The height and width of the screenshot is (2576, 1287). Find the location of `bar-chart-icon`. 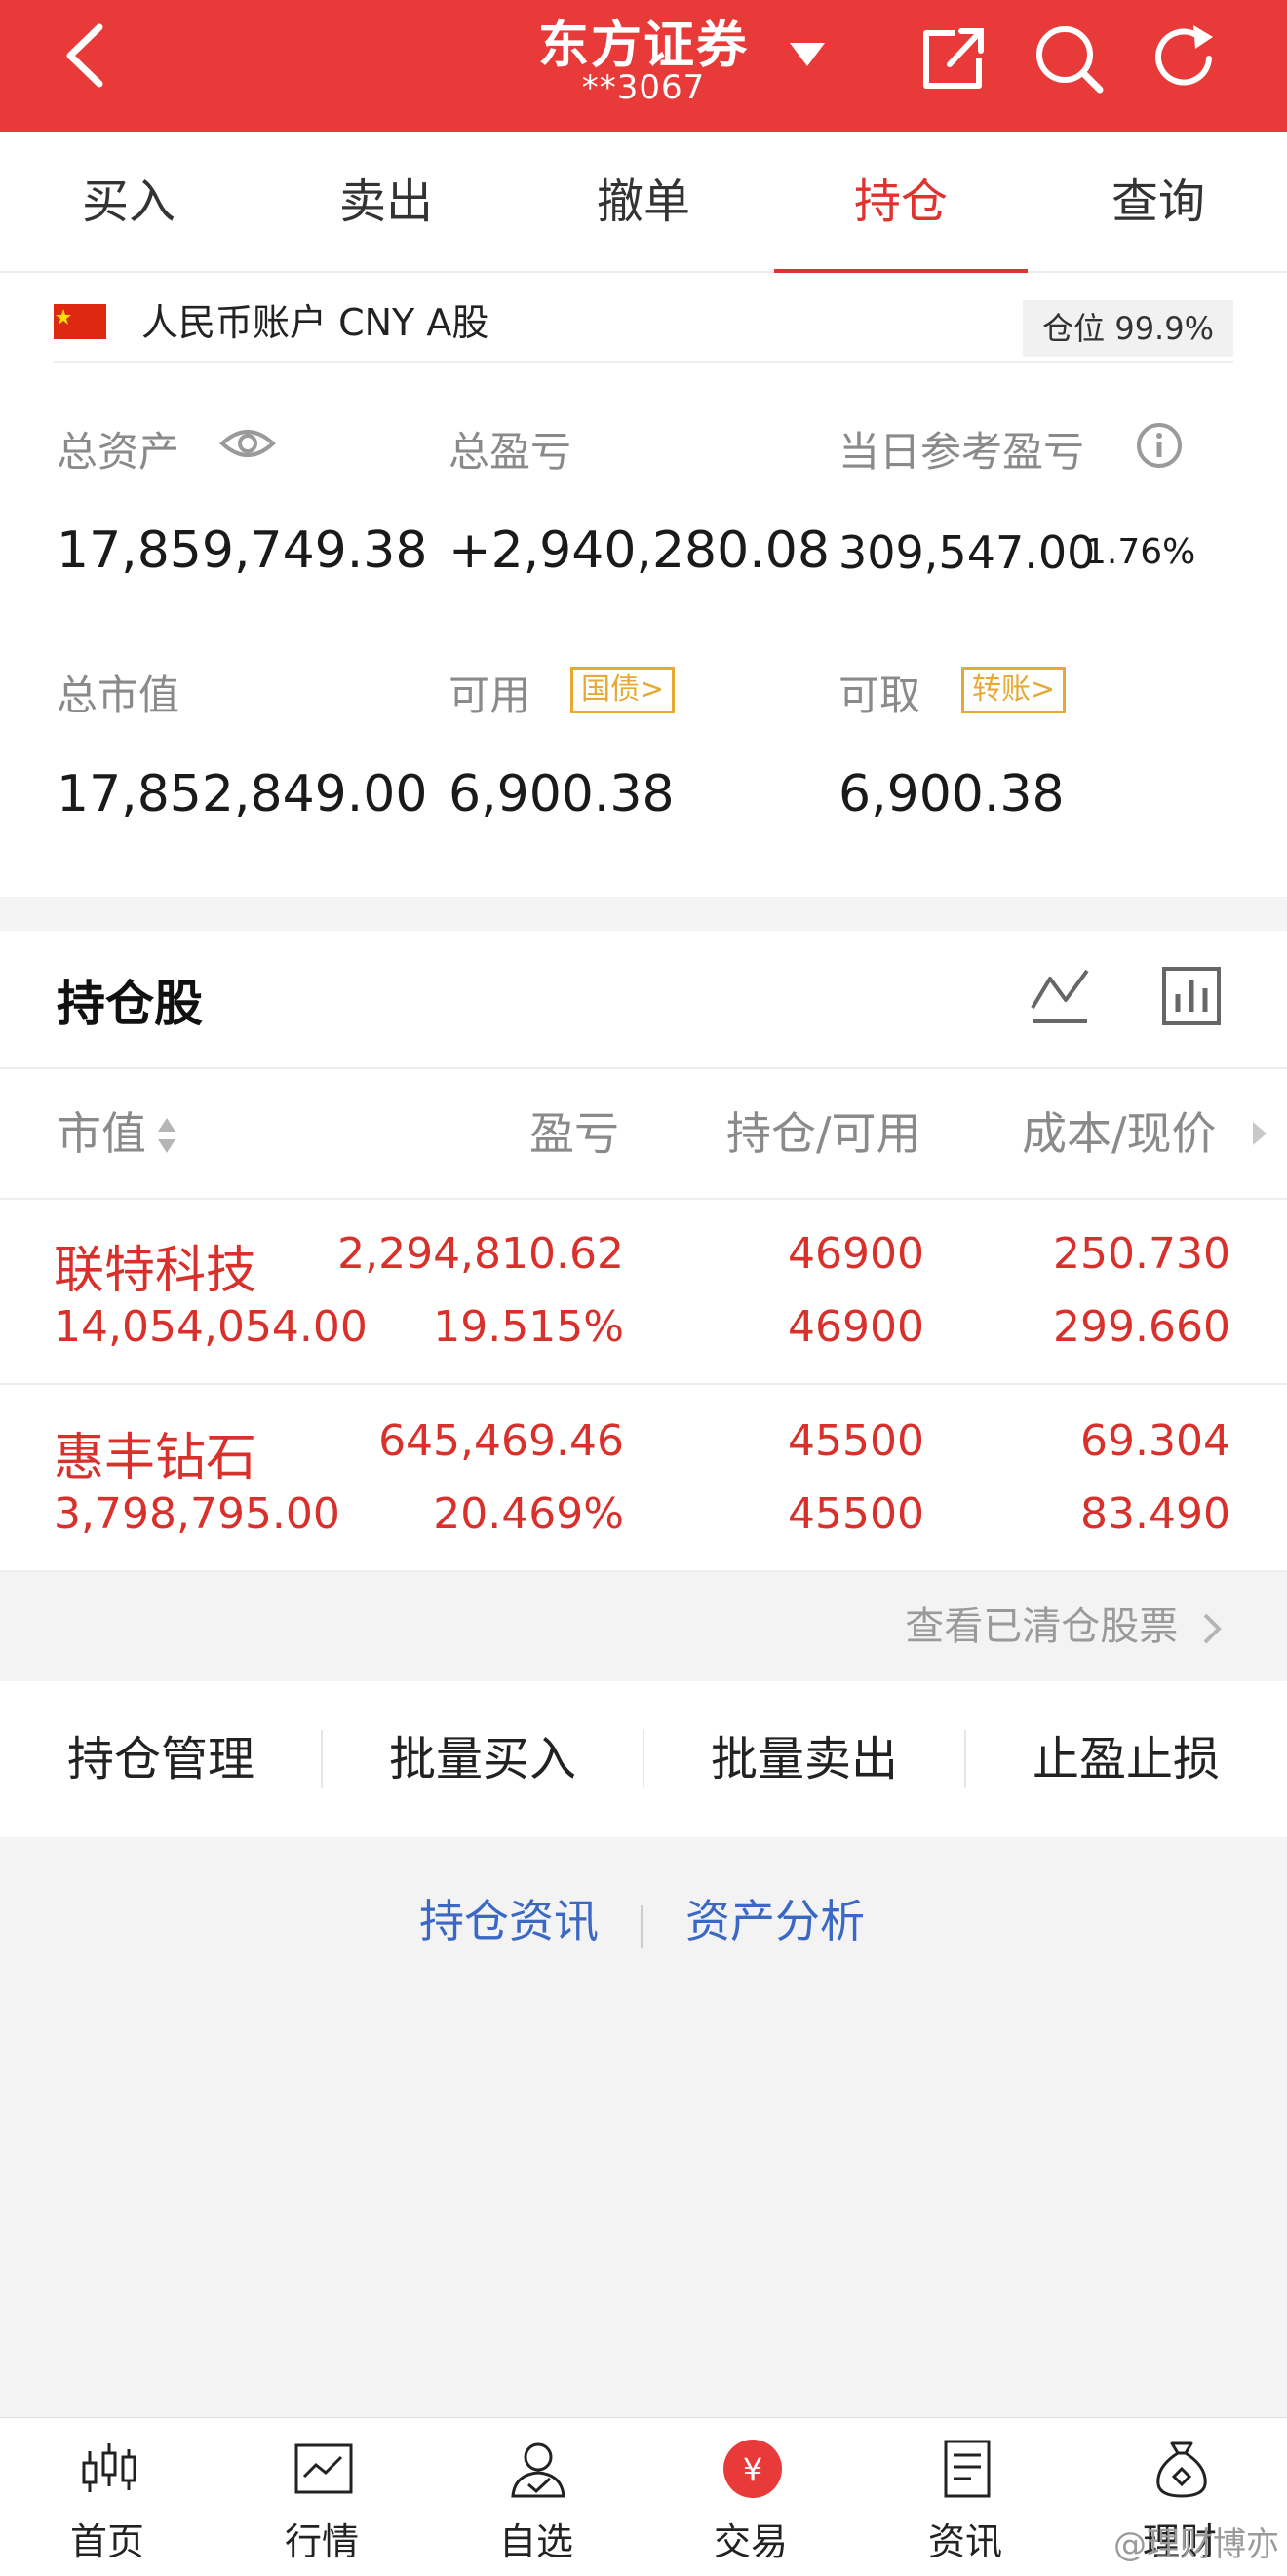

bar-chart-icon is located at coordinates (1191, 996).